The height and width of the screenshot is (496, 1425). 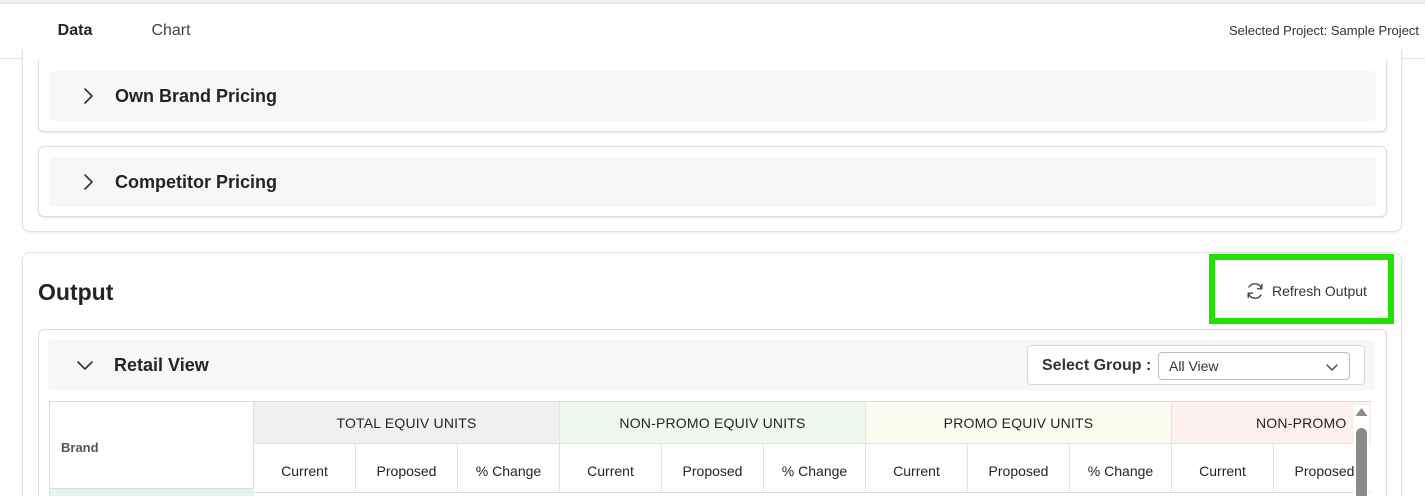 What do you see at coordinates (1255, 291) in the screenshot?
I see `refresh-icon` at bounding box center [1255, 291].